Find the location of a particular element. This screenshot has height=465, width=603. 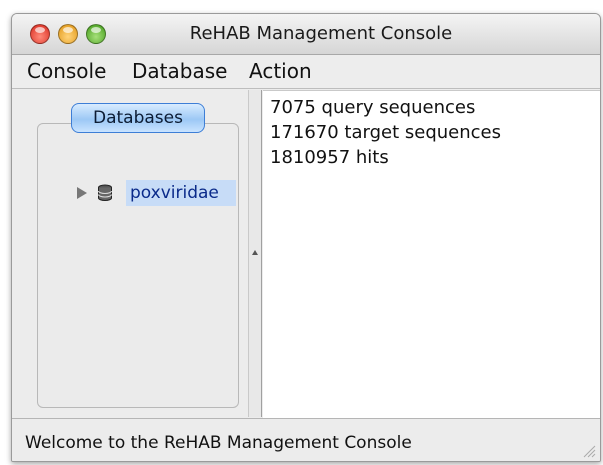

menu-database: Database is located at coordinates (179, 71).